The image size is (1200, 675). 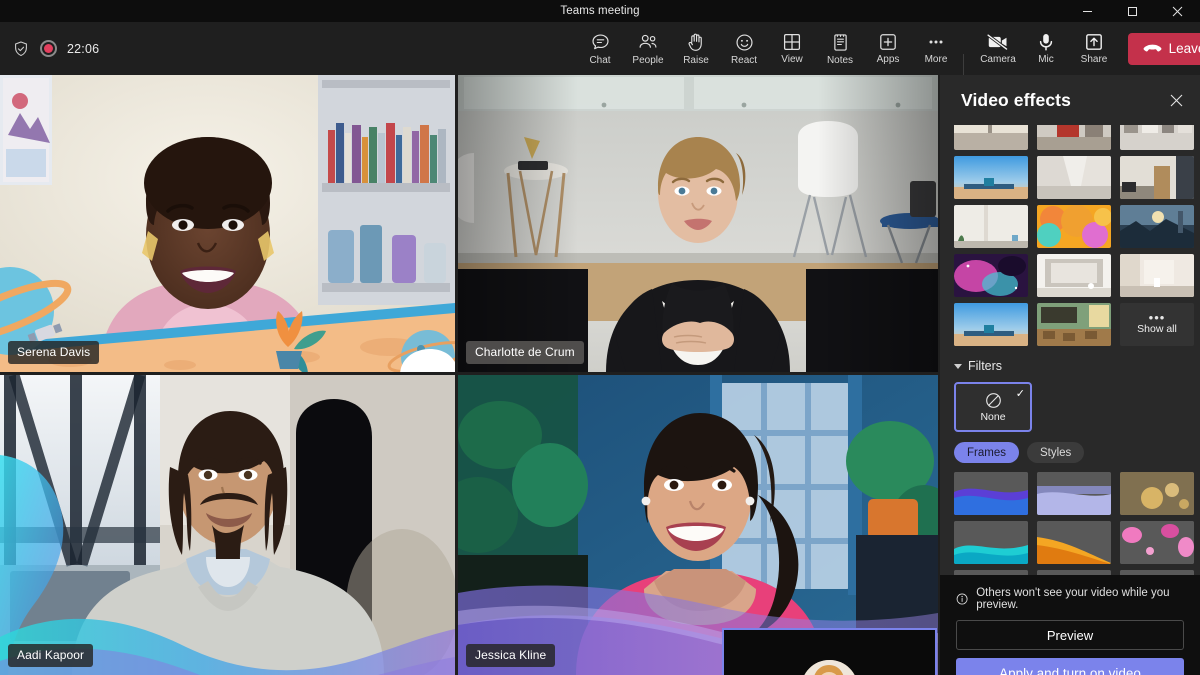 What do you see at coordinates (744, 49) in the screenshot?
I see `toolbar-react-button: React` at bounding box center [744, 49].